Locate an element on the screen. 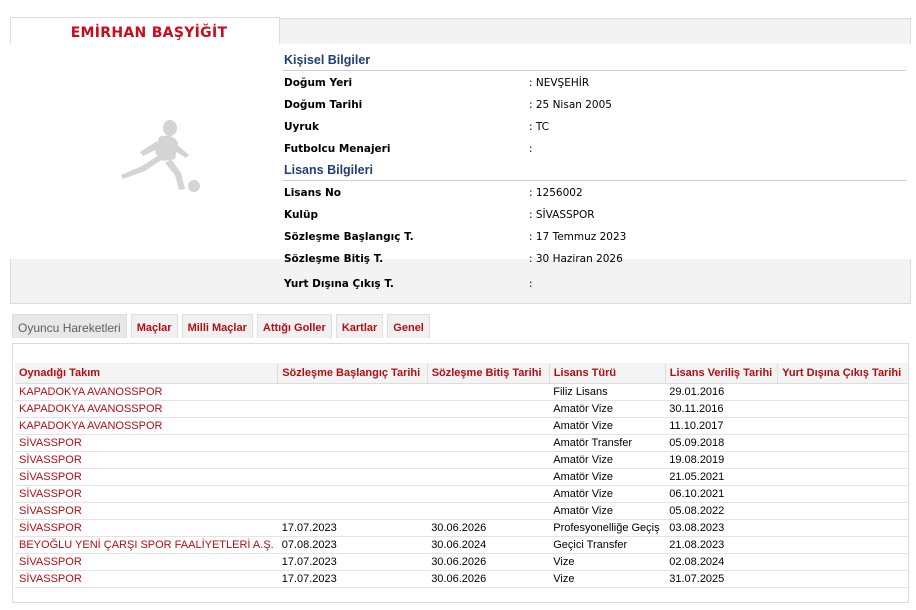 This screenshot has height=610, width=916. license-type-cell: Amatör Transfer is located at coordinates (607, 443).